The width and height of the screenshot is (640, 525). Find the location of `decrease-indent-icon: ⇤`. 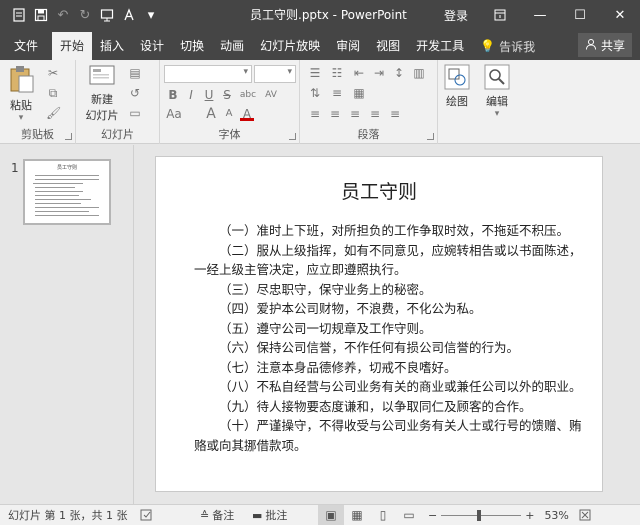

decrease-indent-icon: ⇤ is located at coordinates (359, 73).